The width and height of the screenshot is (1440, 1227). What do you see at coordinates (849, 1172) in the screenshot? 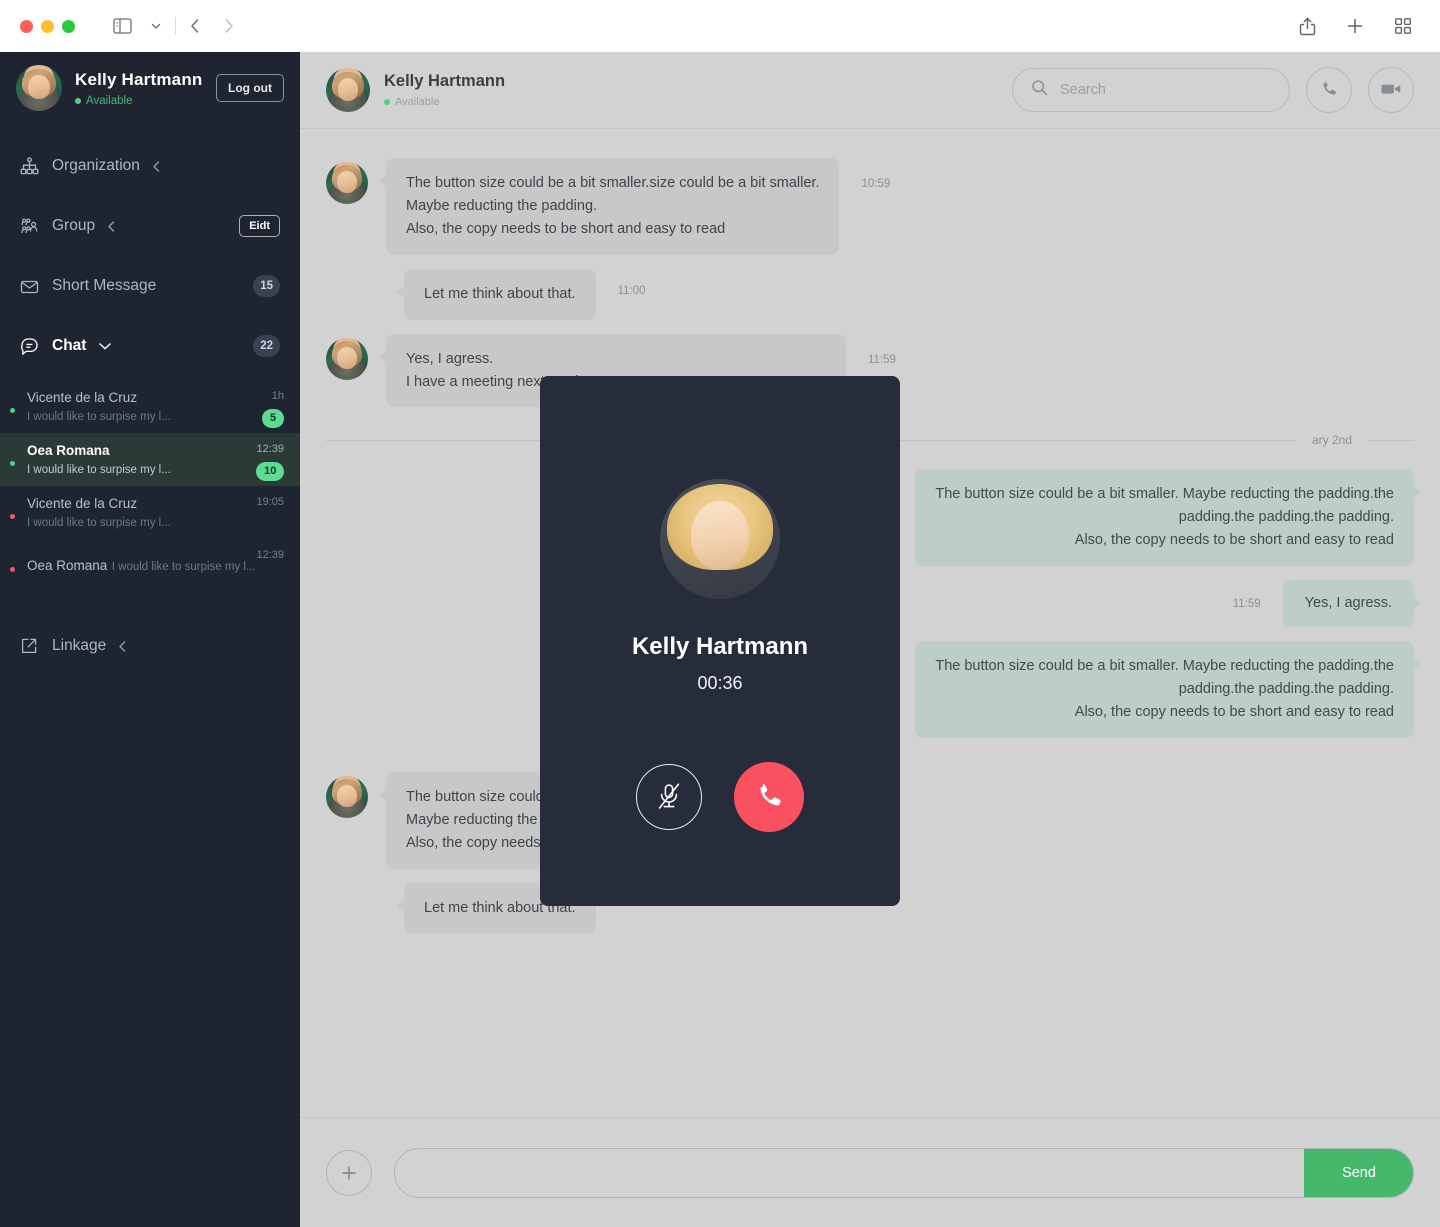
I see `message-input` at bounding box center [849, 1172].